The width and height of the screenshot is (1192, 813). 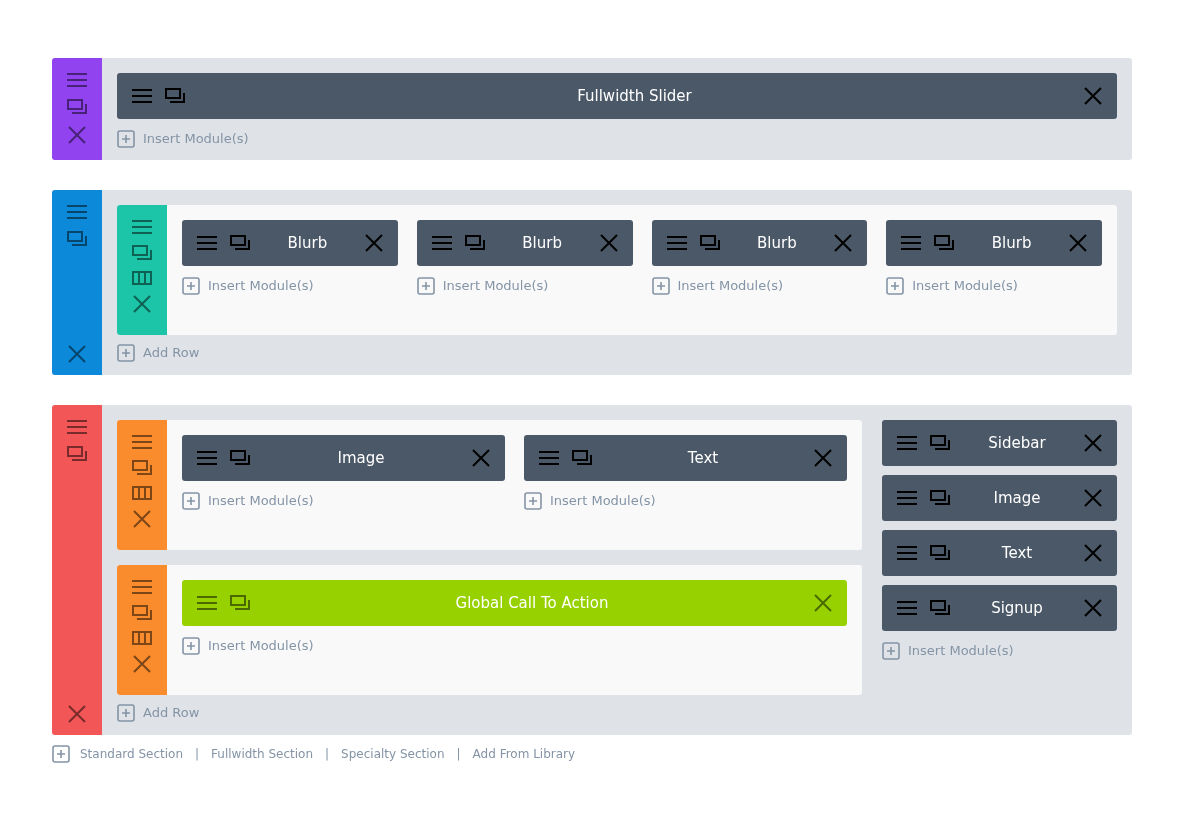 What do you see at coordinates (514, 603) in the screenshot?
I see `module-bar: Global Call To Action` at bounding box center [514, 603].